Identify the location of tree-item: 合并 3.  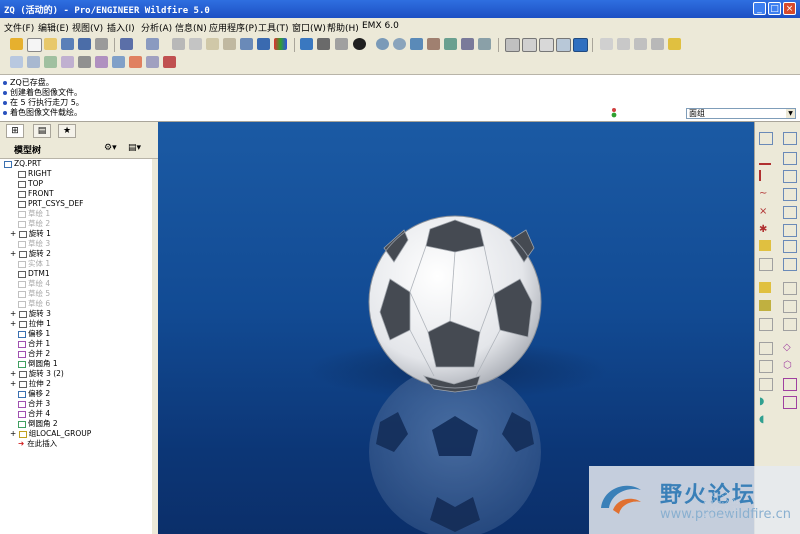
(34, 404).